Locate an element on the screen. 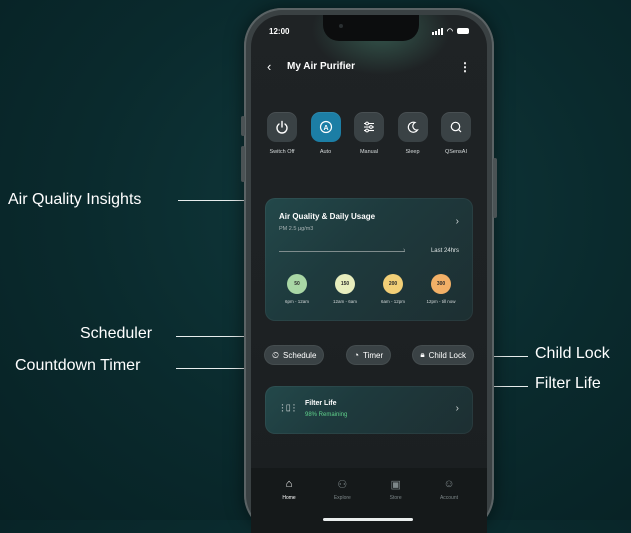 The image size is (631, 533). tab-label: Account is located at coordinates (449, 498).